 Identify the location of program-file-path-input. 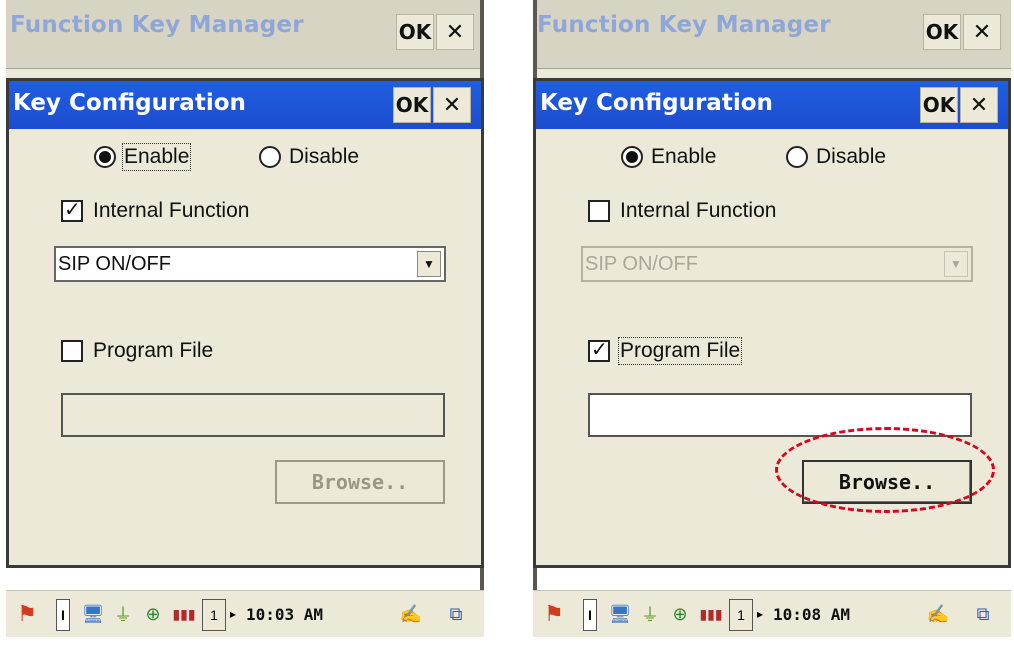
(253, 415).